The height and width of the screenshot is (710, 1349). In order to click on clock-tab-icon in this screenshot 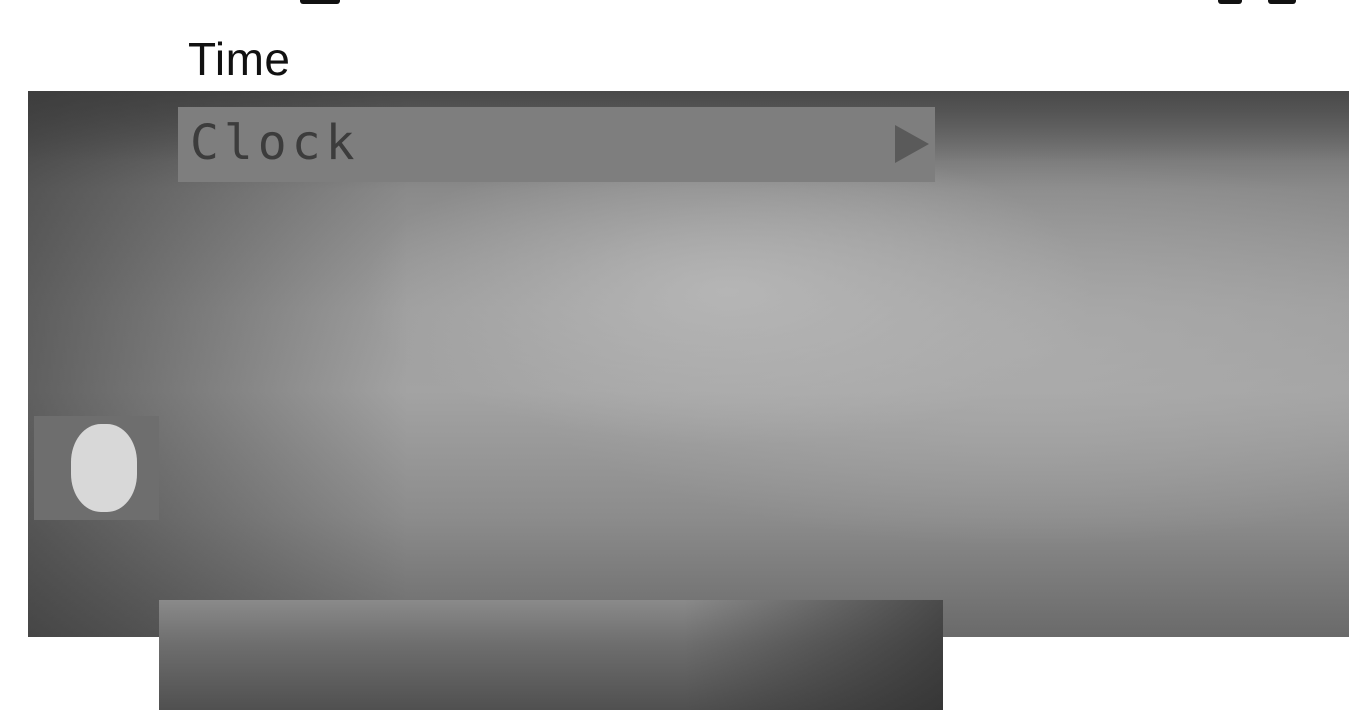, I will do `click(104, 468)`.